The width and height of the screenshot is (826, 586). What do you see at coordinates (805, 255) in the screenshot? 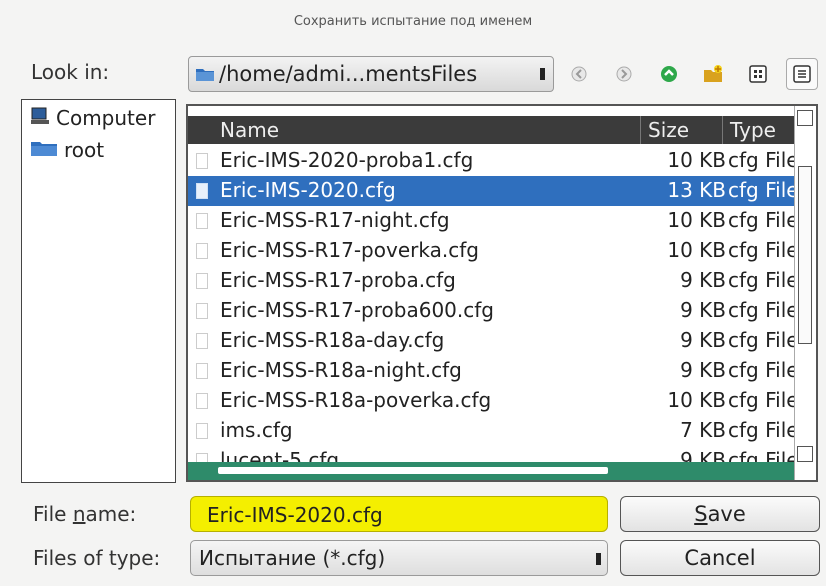
I see `scrollbar-thumb` at bounding box center [805, 255].